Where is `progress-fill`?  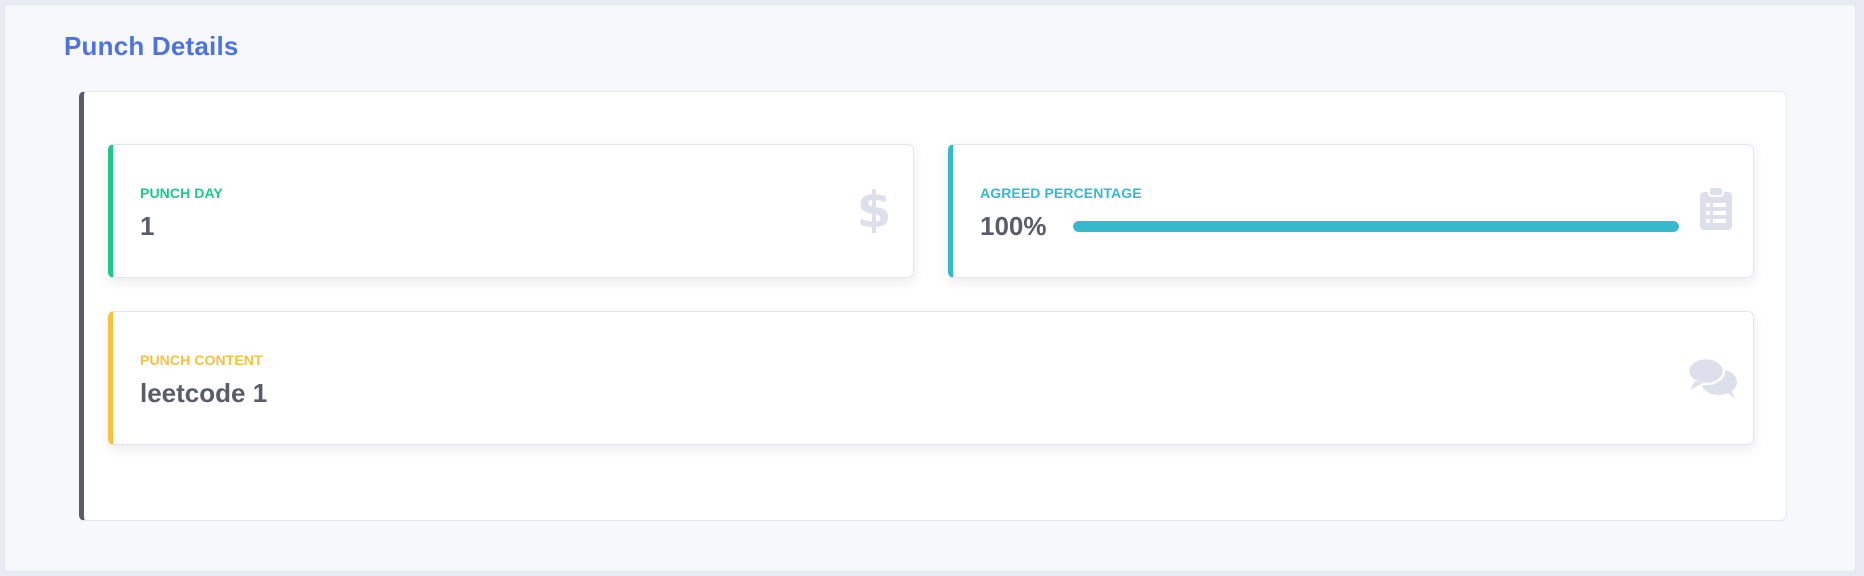
progress-fill is located at coordinates (1376, 226).